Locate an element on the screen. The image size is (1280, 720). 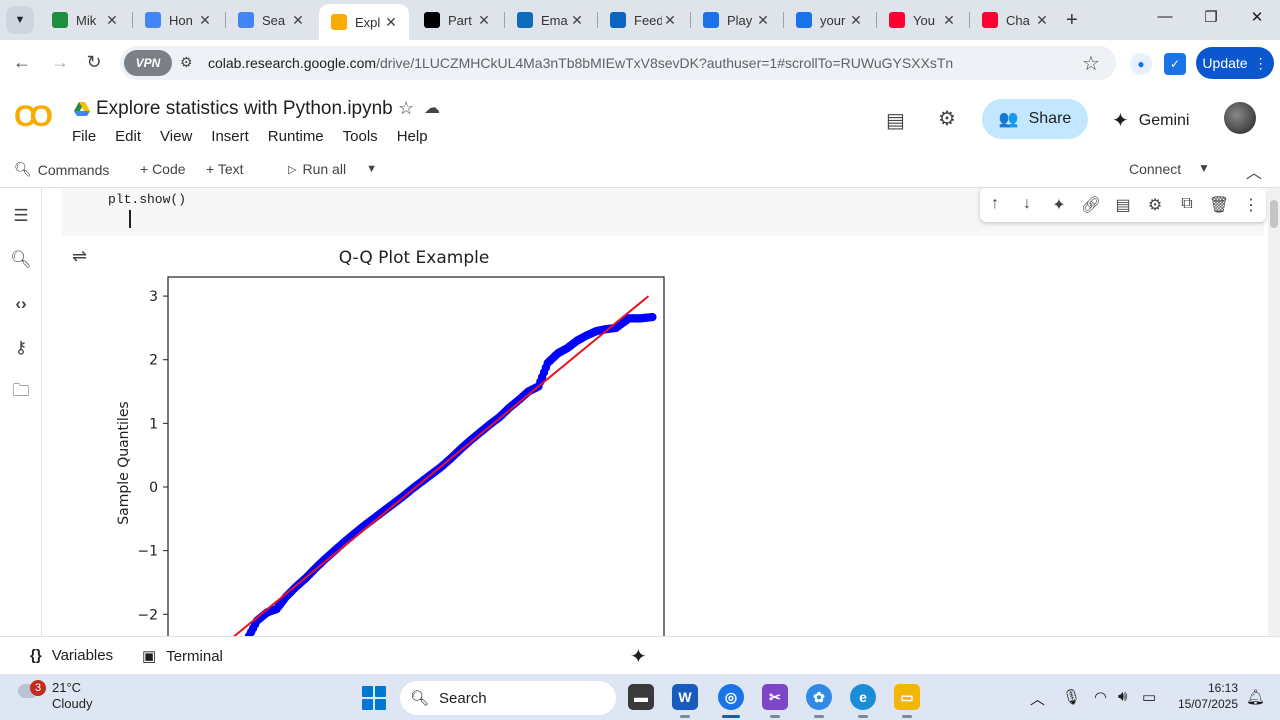
taskbar-search: 🔍︎ Search is located at coordinates (508, 698).